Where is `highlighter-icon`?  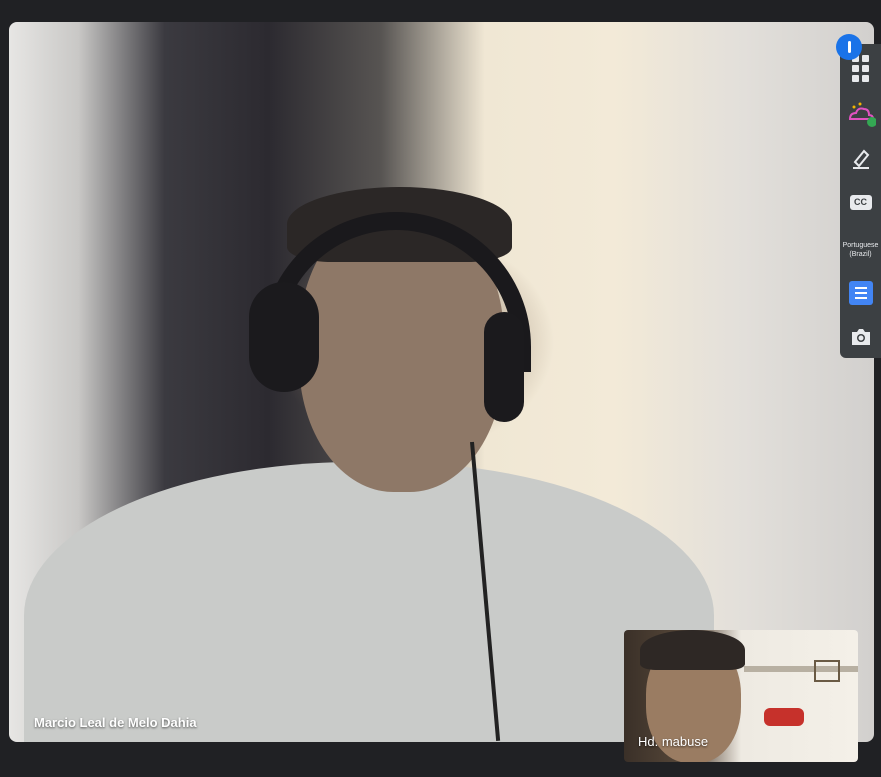 highlighter-icon is located at coordinates (860, 159).